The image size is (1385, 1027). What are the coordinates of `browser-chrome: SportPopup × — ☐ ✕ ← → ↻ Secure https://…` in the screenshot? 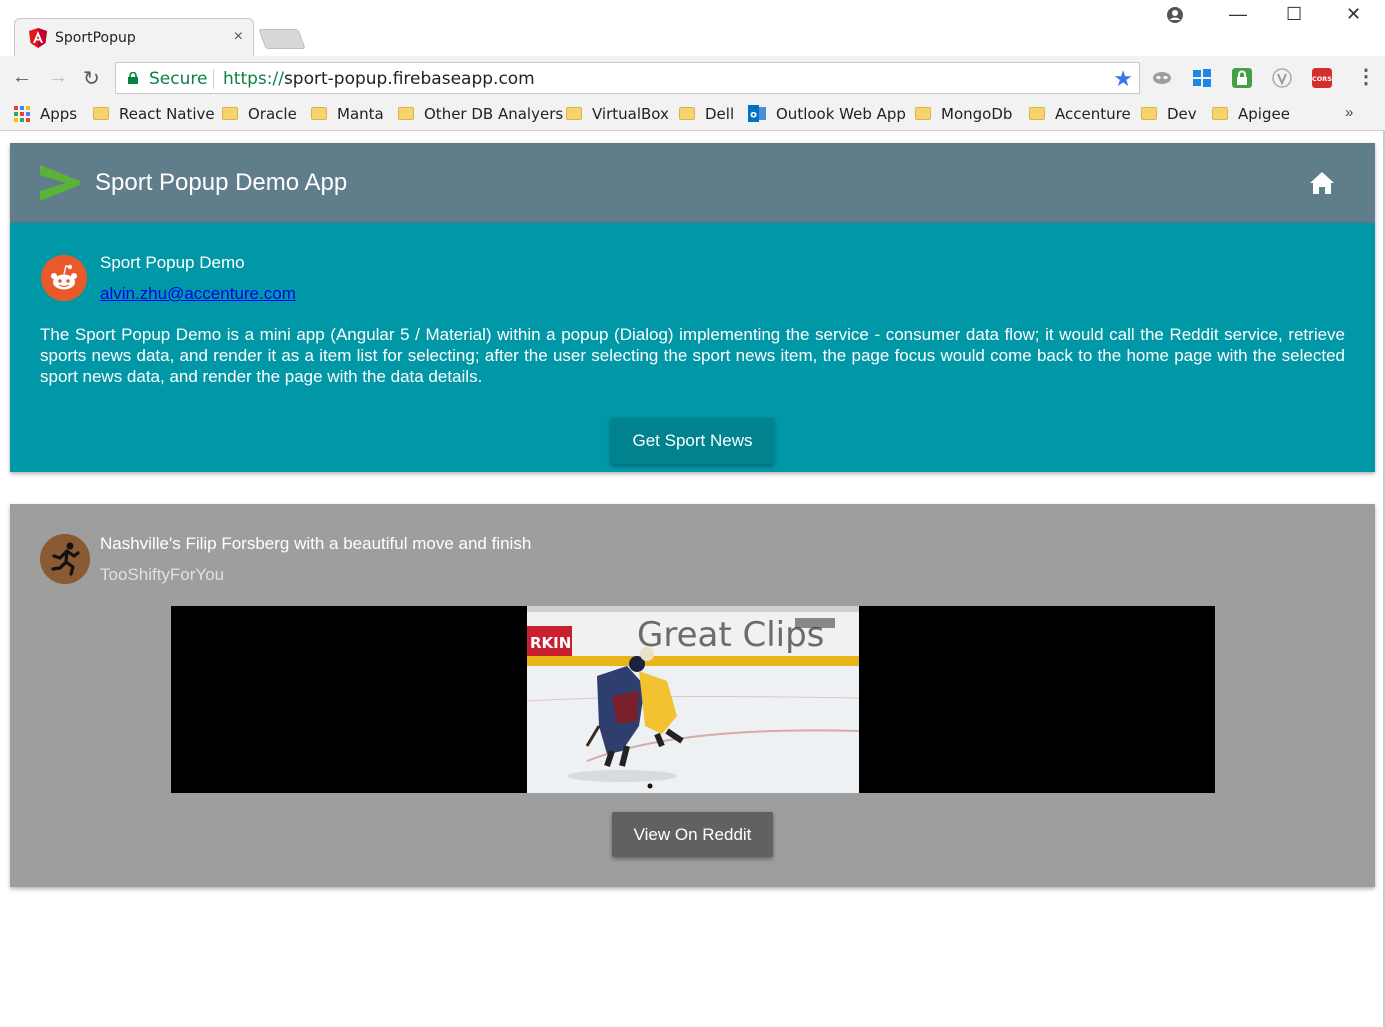 It's located at (692, 65).